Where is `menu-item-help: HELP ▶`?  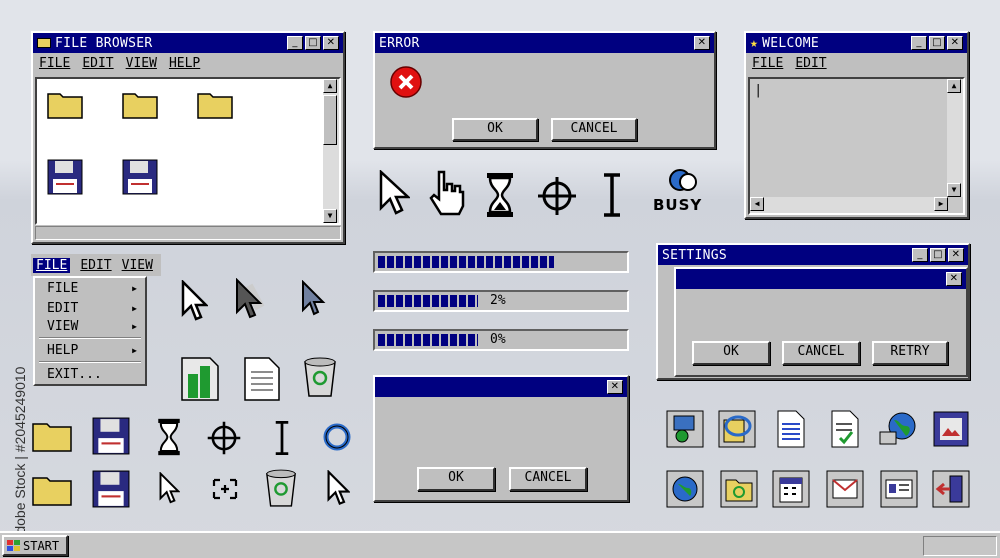
menu-item-help: HELP ▶ is located at coordinates (90, 350).